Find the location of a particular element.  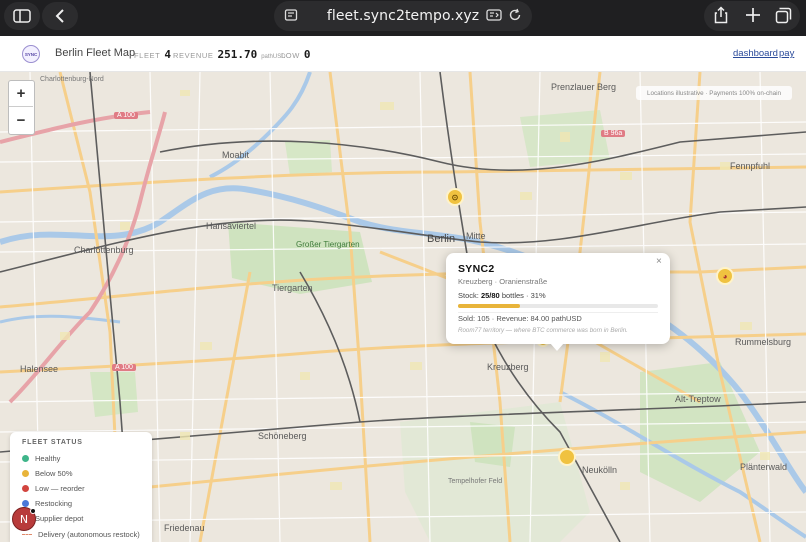

share-icon is located at coordinates (721, 17).